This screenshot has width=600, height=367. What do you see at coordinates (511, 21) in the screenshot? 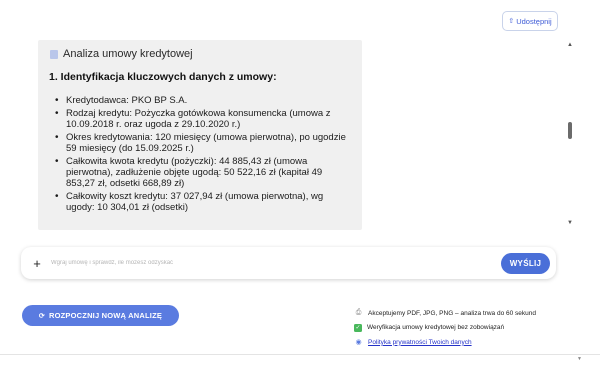
I see `share-icon: ⇧` at bounding box center [511, 21].